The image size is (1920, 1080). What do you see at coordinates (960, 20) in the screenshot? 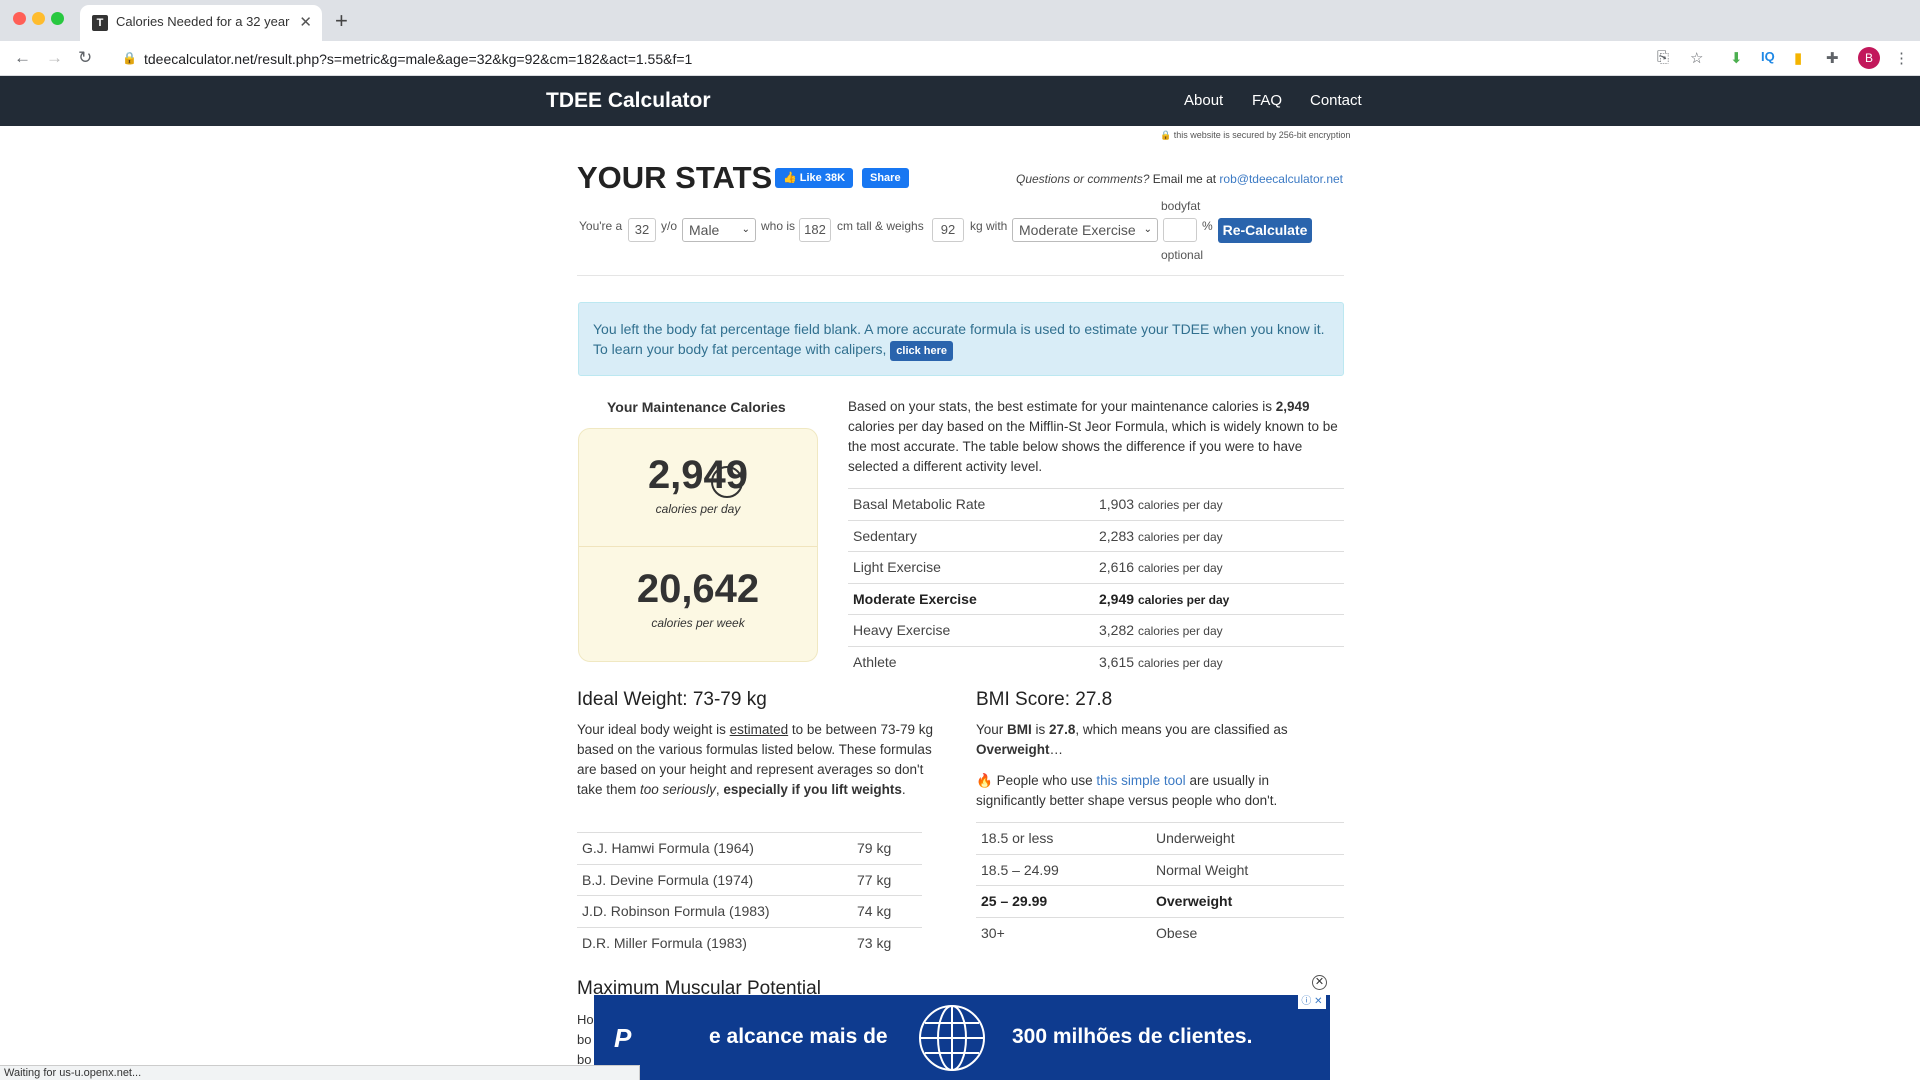
I see `browser-tab-bar: T Calories Needed for a 32 year ✕ +` at bounding box center [960, 20].